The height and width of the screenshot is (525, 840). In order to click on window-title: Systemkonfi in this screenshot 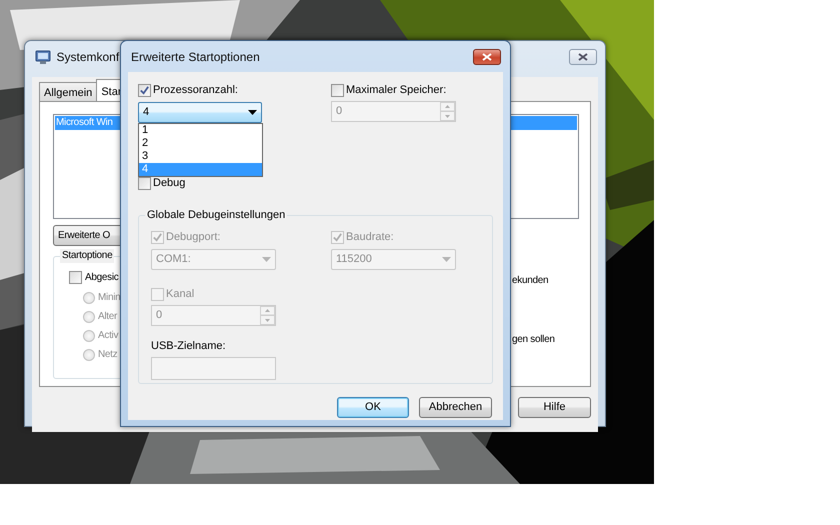, I will do `click(89, 57)`.